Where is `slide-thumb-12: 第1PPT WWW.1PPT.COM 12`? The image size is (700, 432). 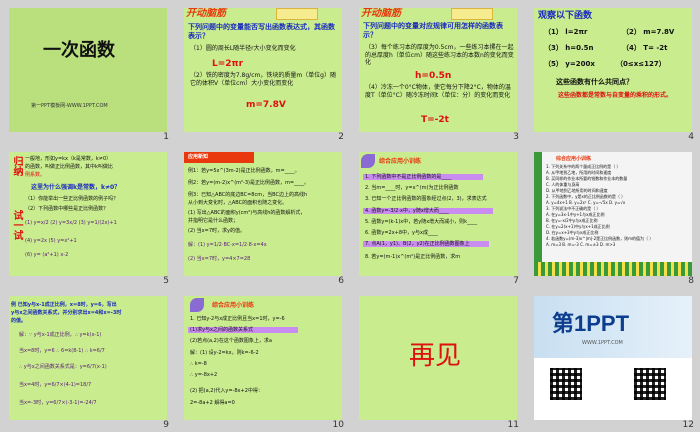 slide-thumb-12: 第1PPT WWW.1PPT.COM 12 is located at coordinates (612, 360).